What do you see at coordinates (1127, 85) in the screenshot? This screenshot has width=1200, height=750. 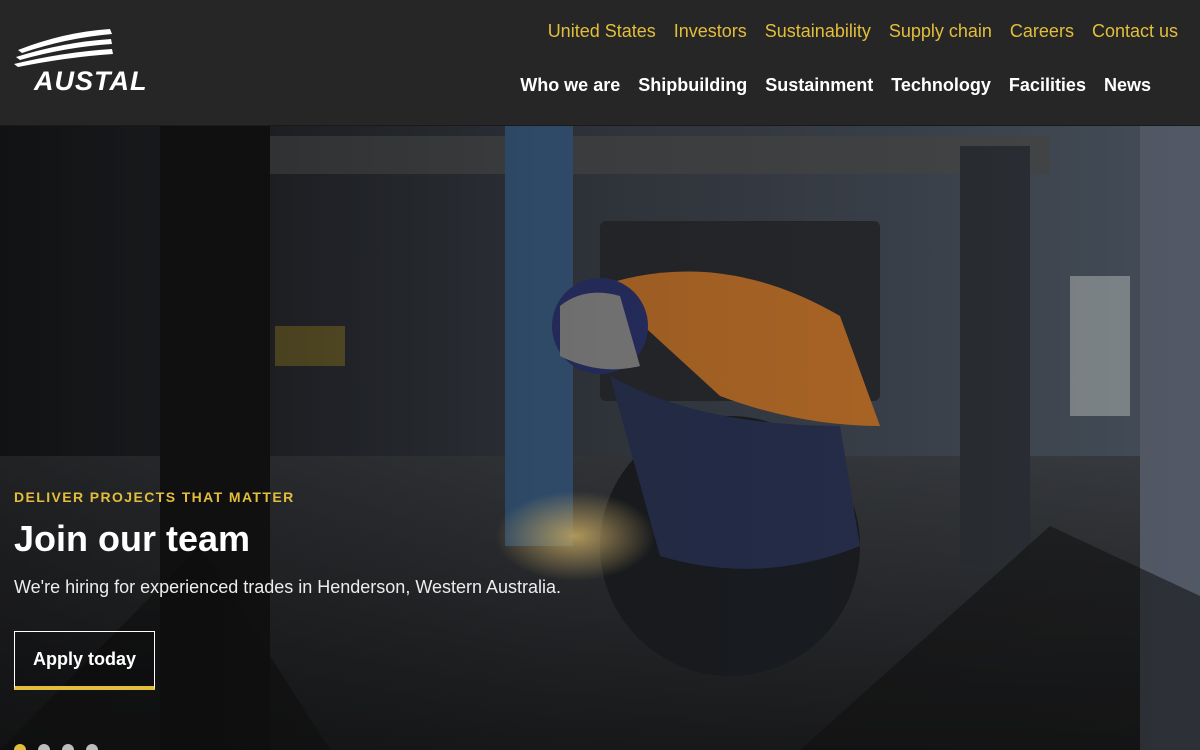 I see `nav-news: News` at bounding box center [1127, 85].